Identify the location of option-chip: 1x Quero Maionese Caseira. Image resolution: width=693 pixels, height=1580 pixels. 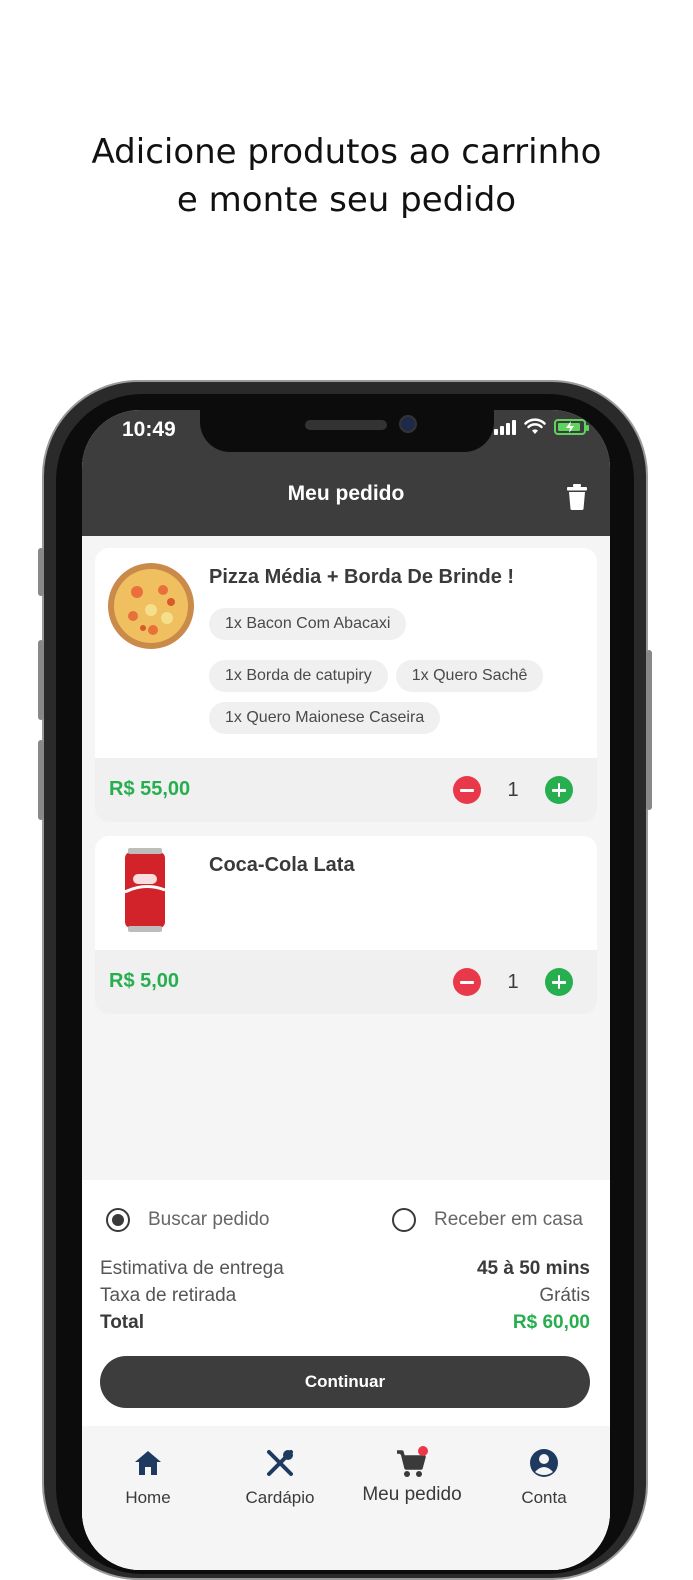
(325, 718).